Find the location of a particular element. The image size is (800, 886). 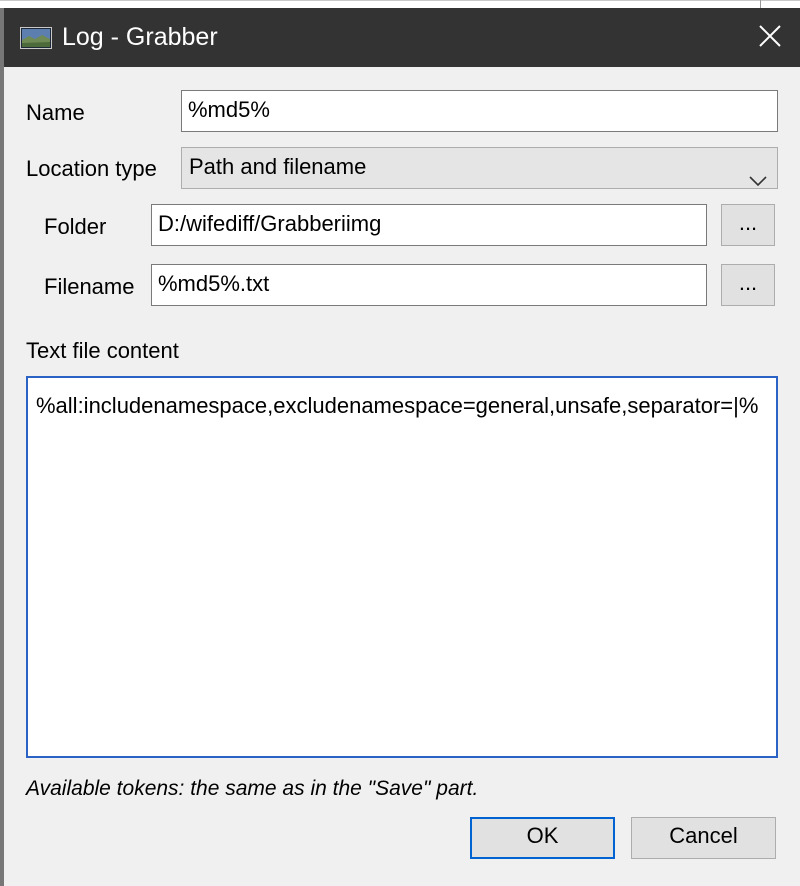

close-button is located at coordinates (770, 38).